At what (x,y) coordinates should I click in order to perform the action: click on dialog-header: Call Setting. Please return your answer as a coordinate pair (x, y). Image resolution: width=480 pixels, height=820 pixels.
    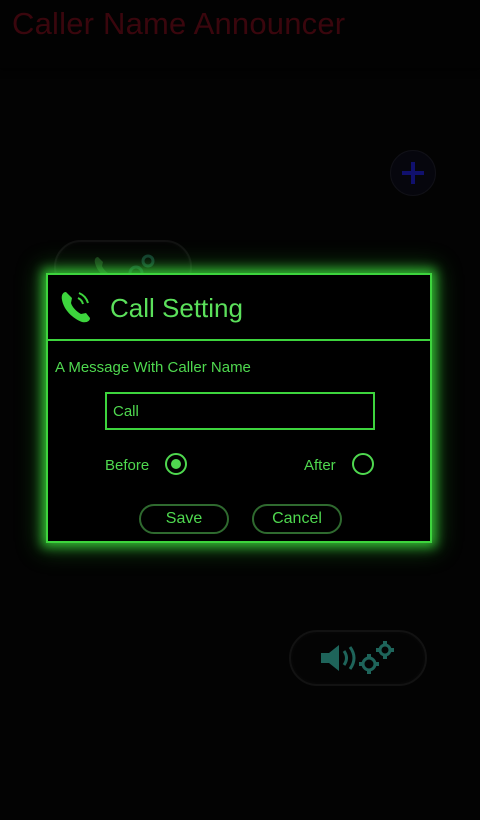
    Looking at the image, I should click on (239, 308).